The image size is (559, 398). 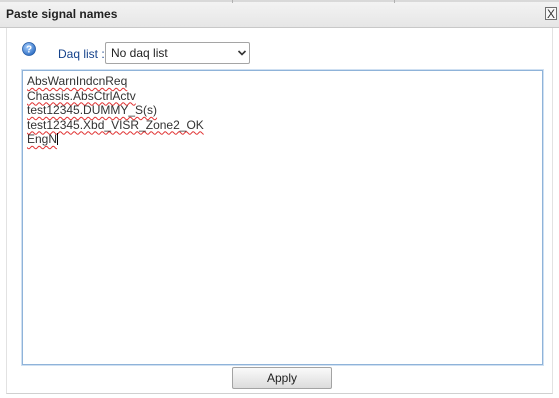 I want to click on text-caret, so click(x=58, y=139).